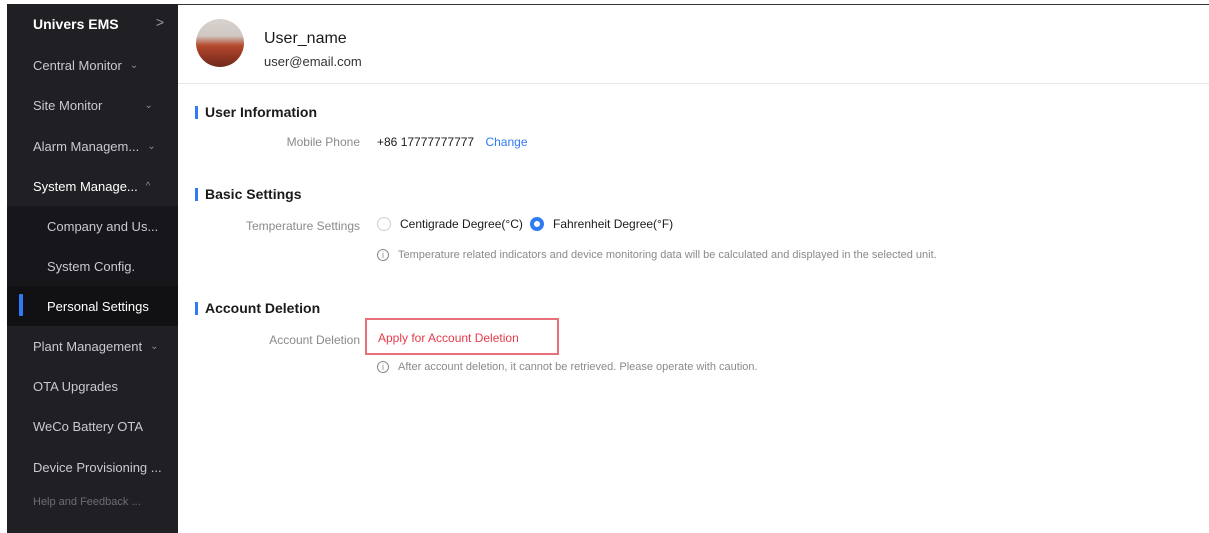 Image resolution: width=1209 pixels, height=533 pixels. I want to click on sidebar-brand: Univers EMS >, so click(92, 24).